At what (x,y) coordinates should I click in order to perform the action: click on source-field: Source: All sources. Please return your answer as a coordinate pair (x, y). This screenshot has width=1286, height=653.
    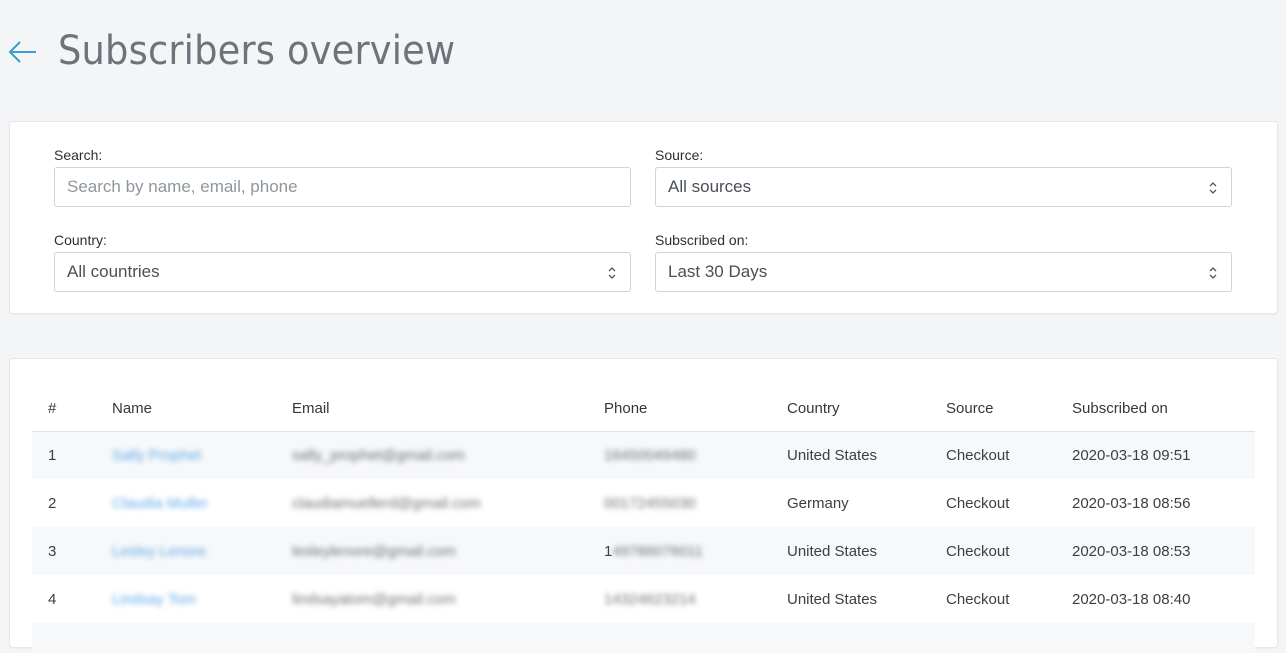
    Looking at the image, I should click on (943, 177).